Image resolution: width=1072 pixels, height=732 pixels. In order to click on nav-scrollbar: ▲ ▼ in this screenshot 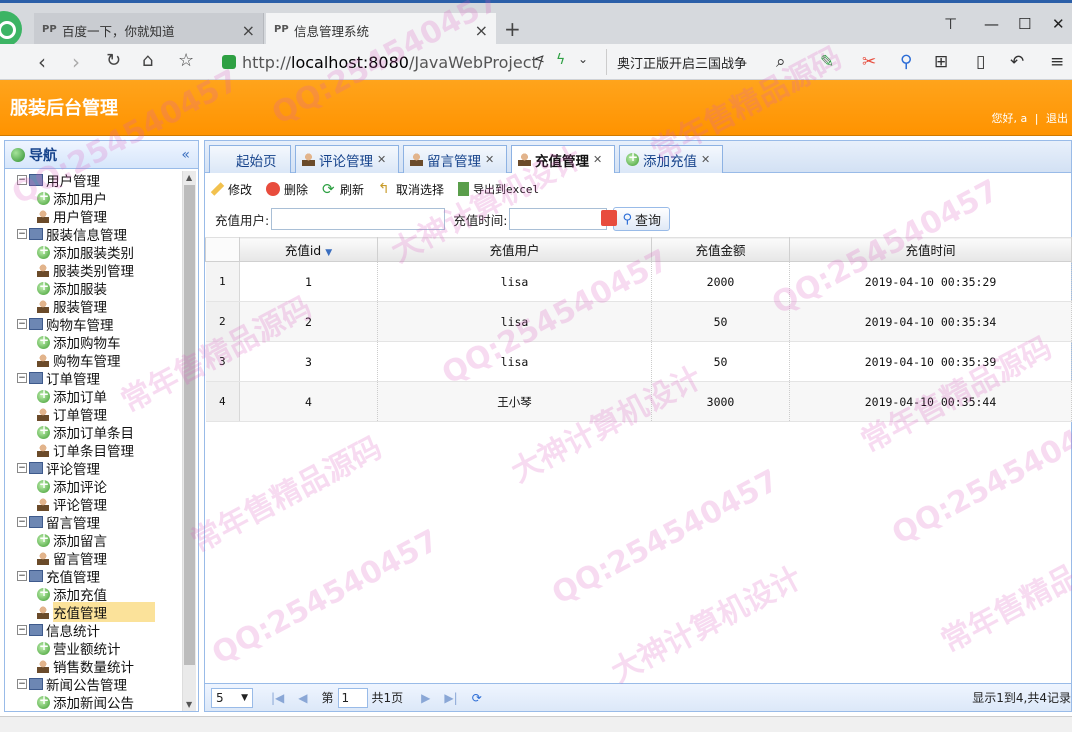, I will do `click(189, 441)`.